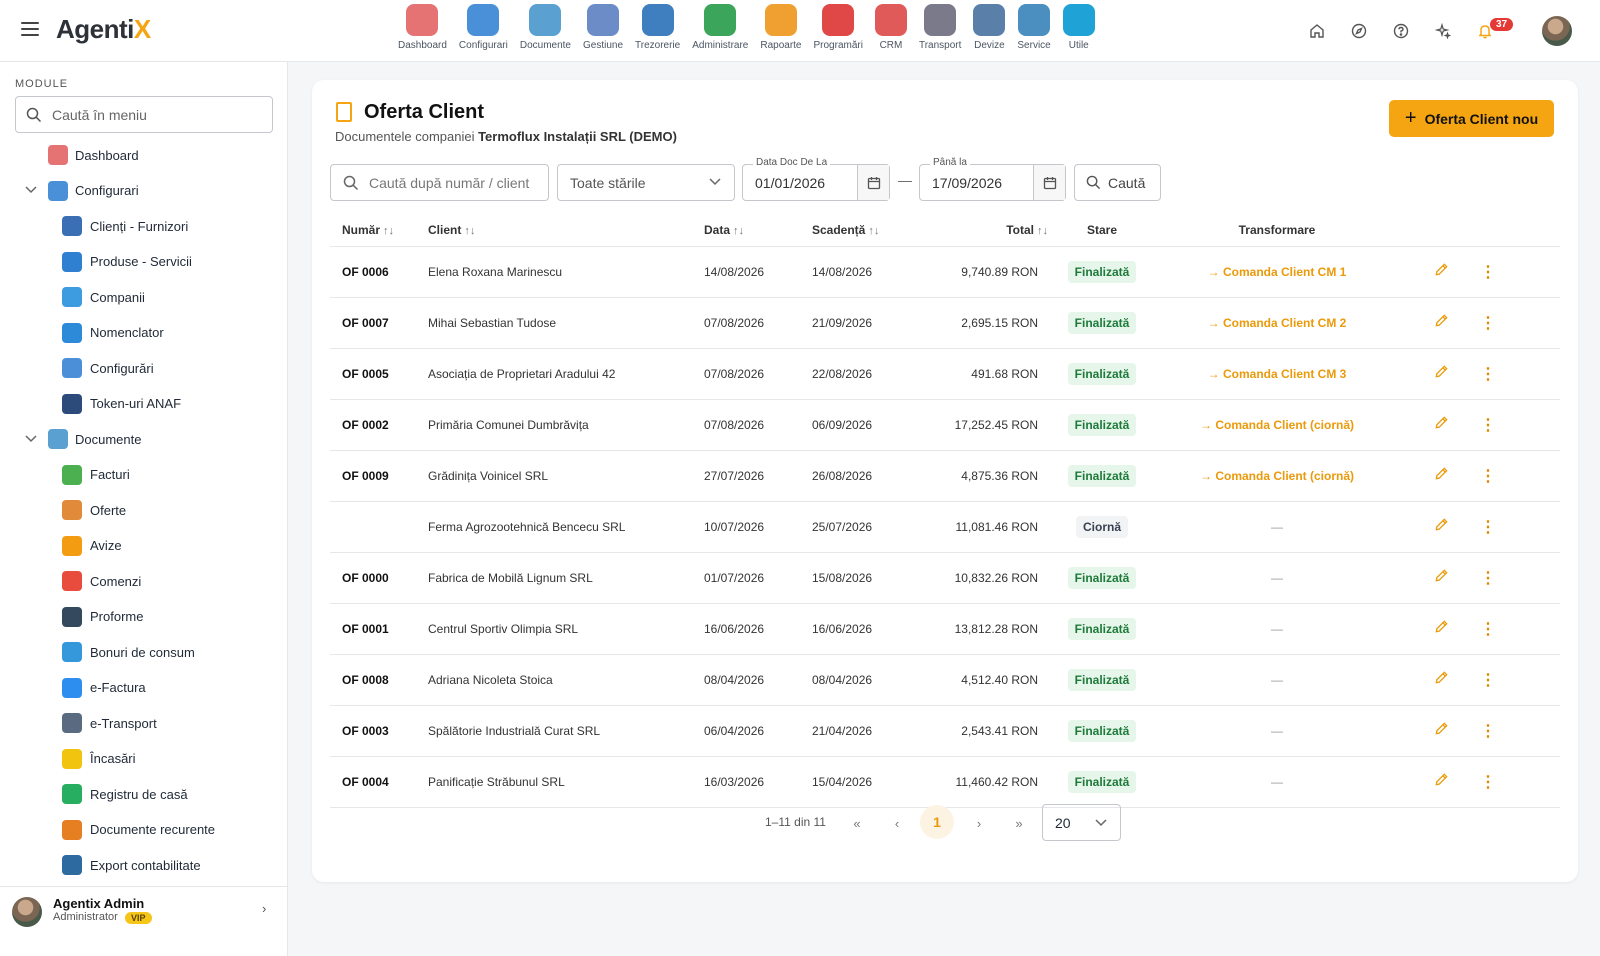 The width and height of the screenshot is (1600, 956). I want to click on search-field, so click(439, 182).